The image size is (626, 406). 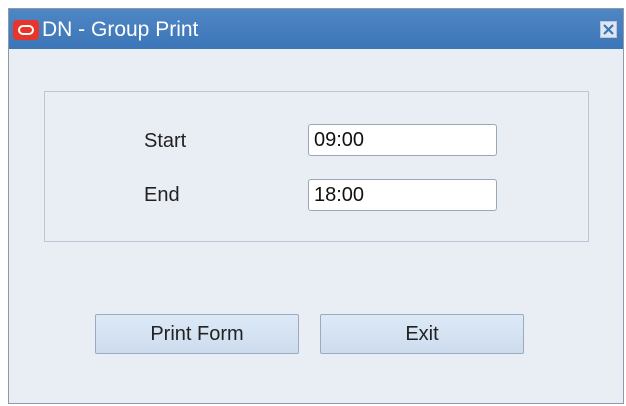 I want to click on window-title: DN - Group Print, so click(x=120, y=29).